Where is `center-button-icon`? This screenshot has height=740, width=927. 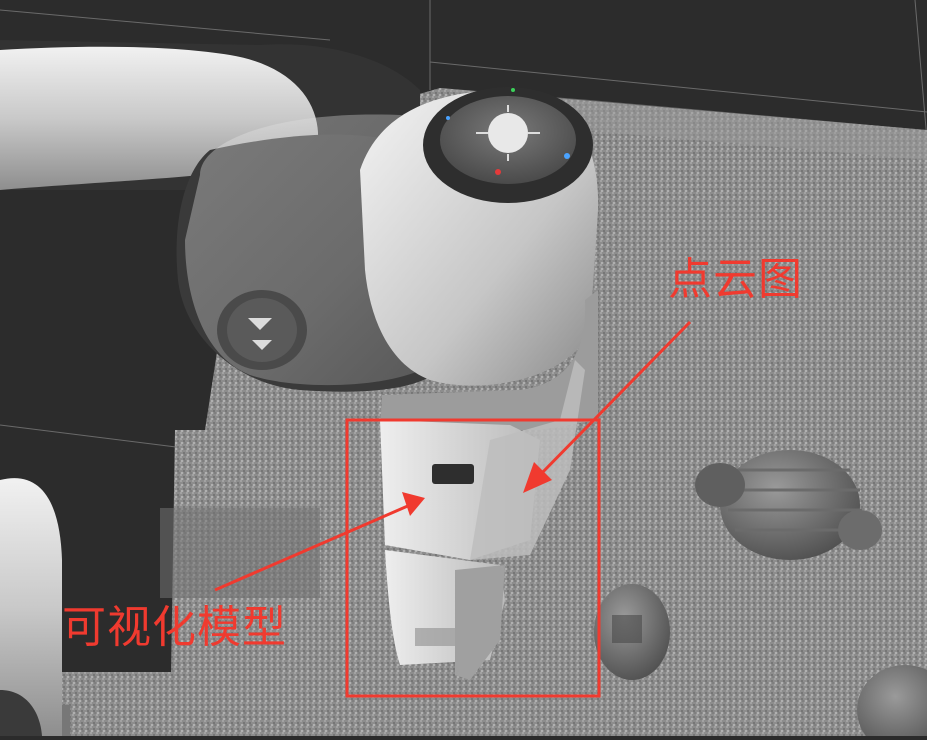 center-button-icon is located at coordinates (508, 133).